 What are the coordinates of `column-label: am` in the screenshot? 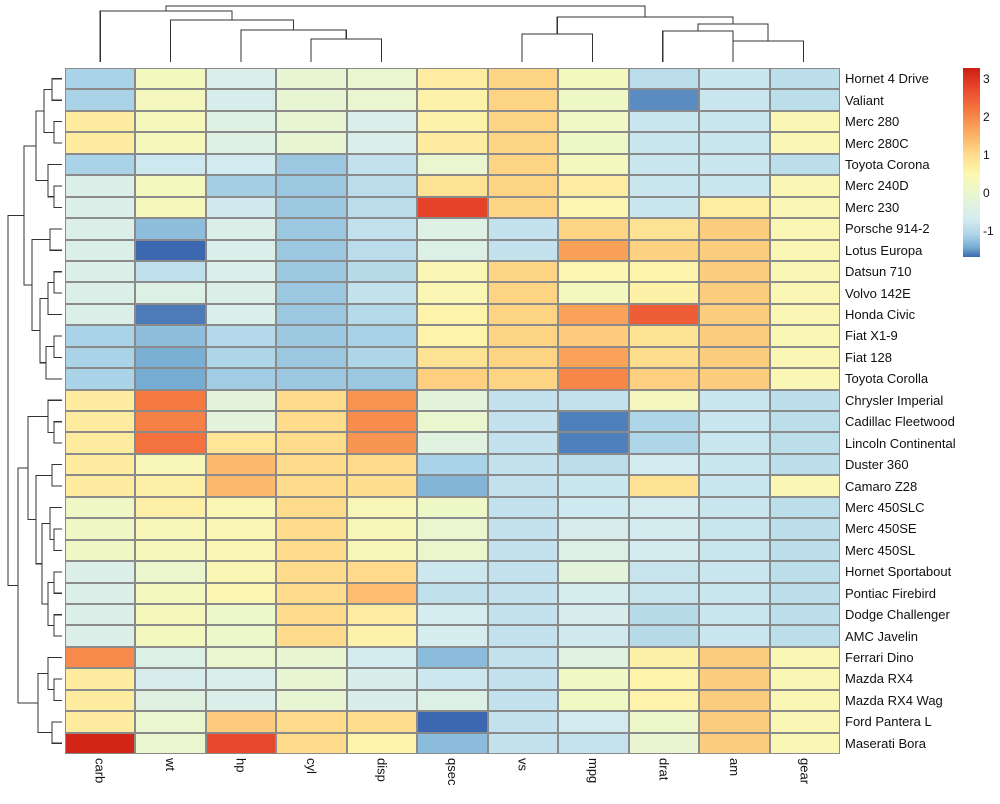 It's located at (734, 781).